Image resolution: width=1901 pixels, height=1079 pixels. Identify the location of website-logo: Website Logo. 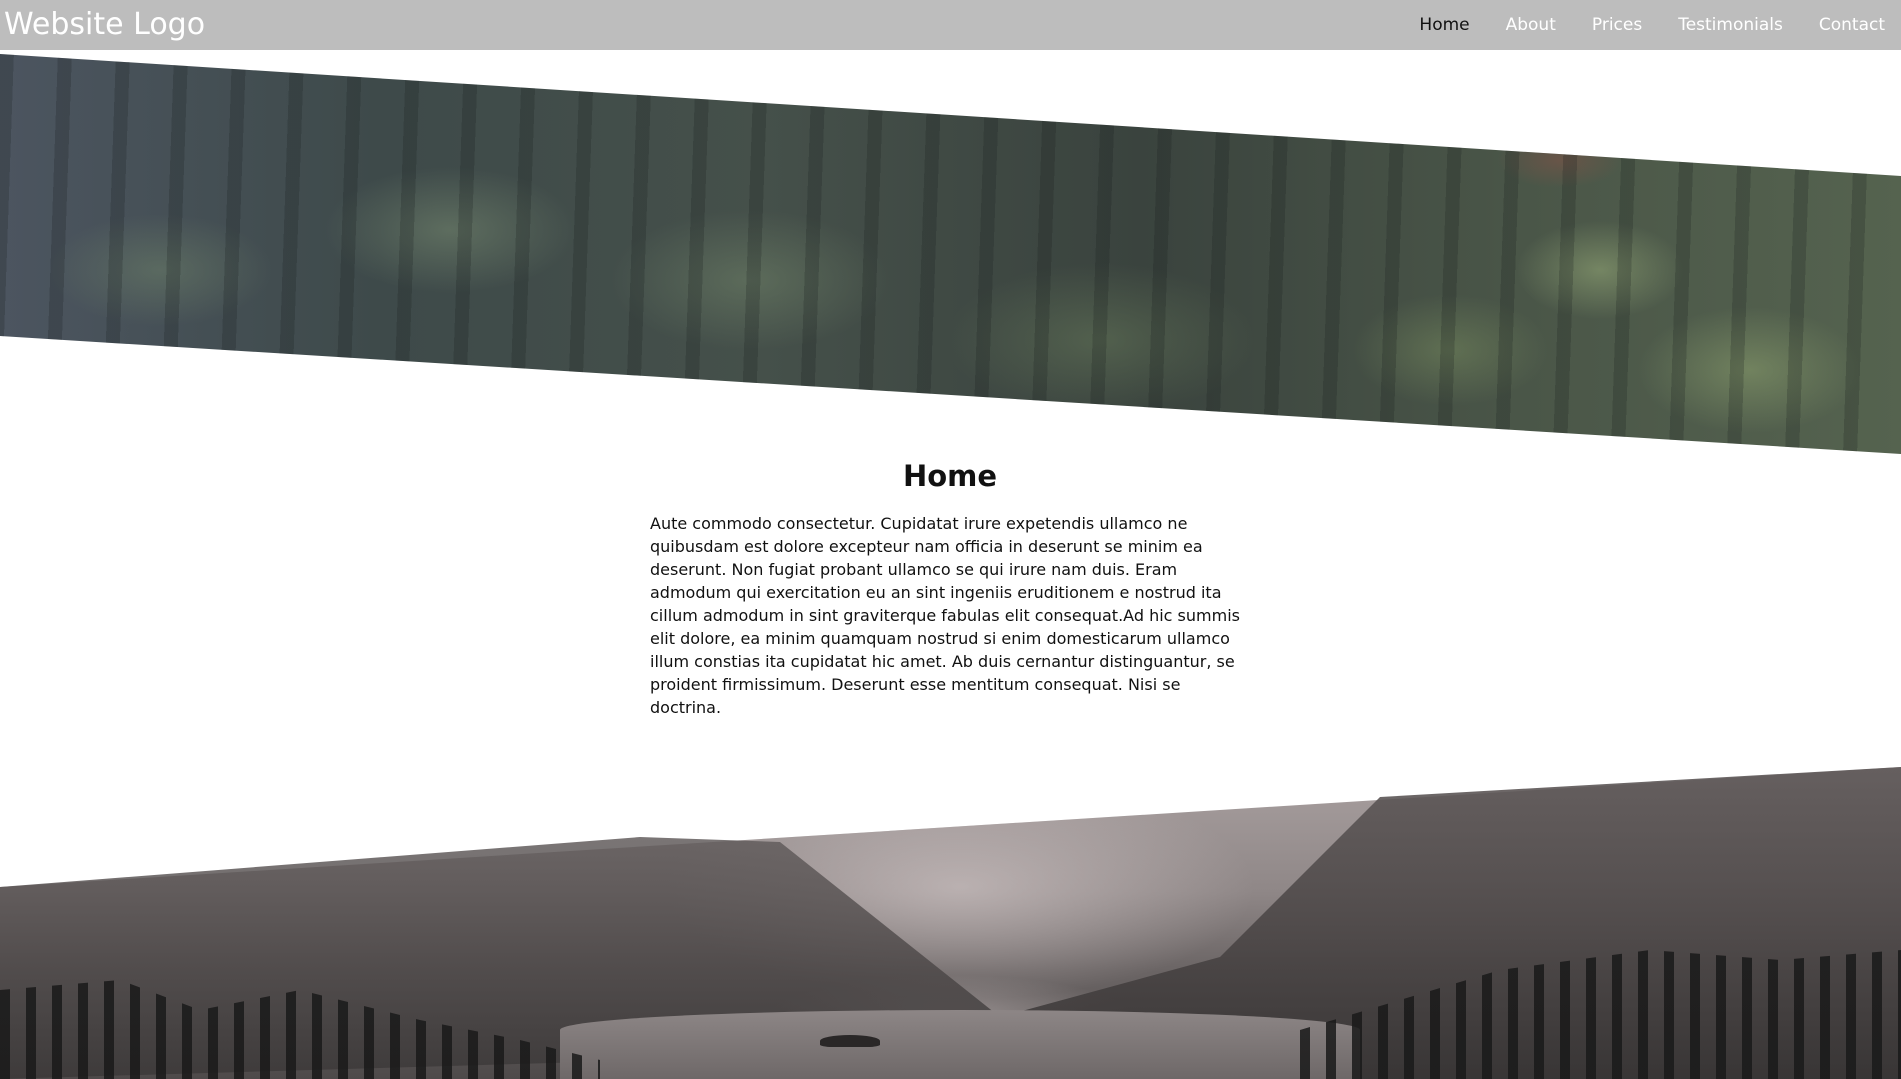
(104, 25).